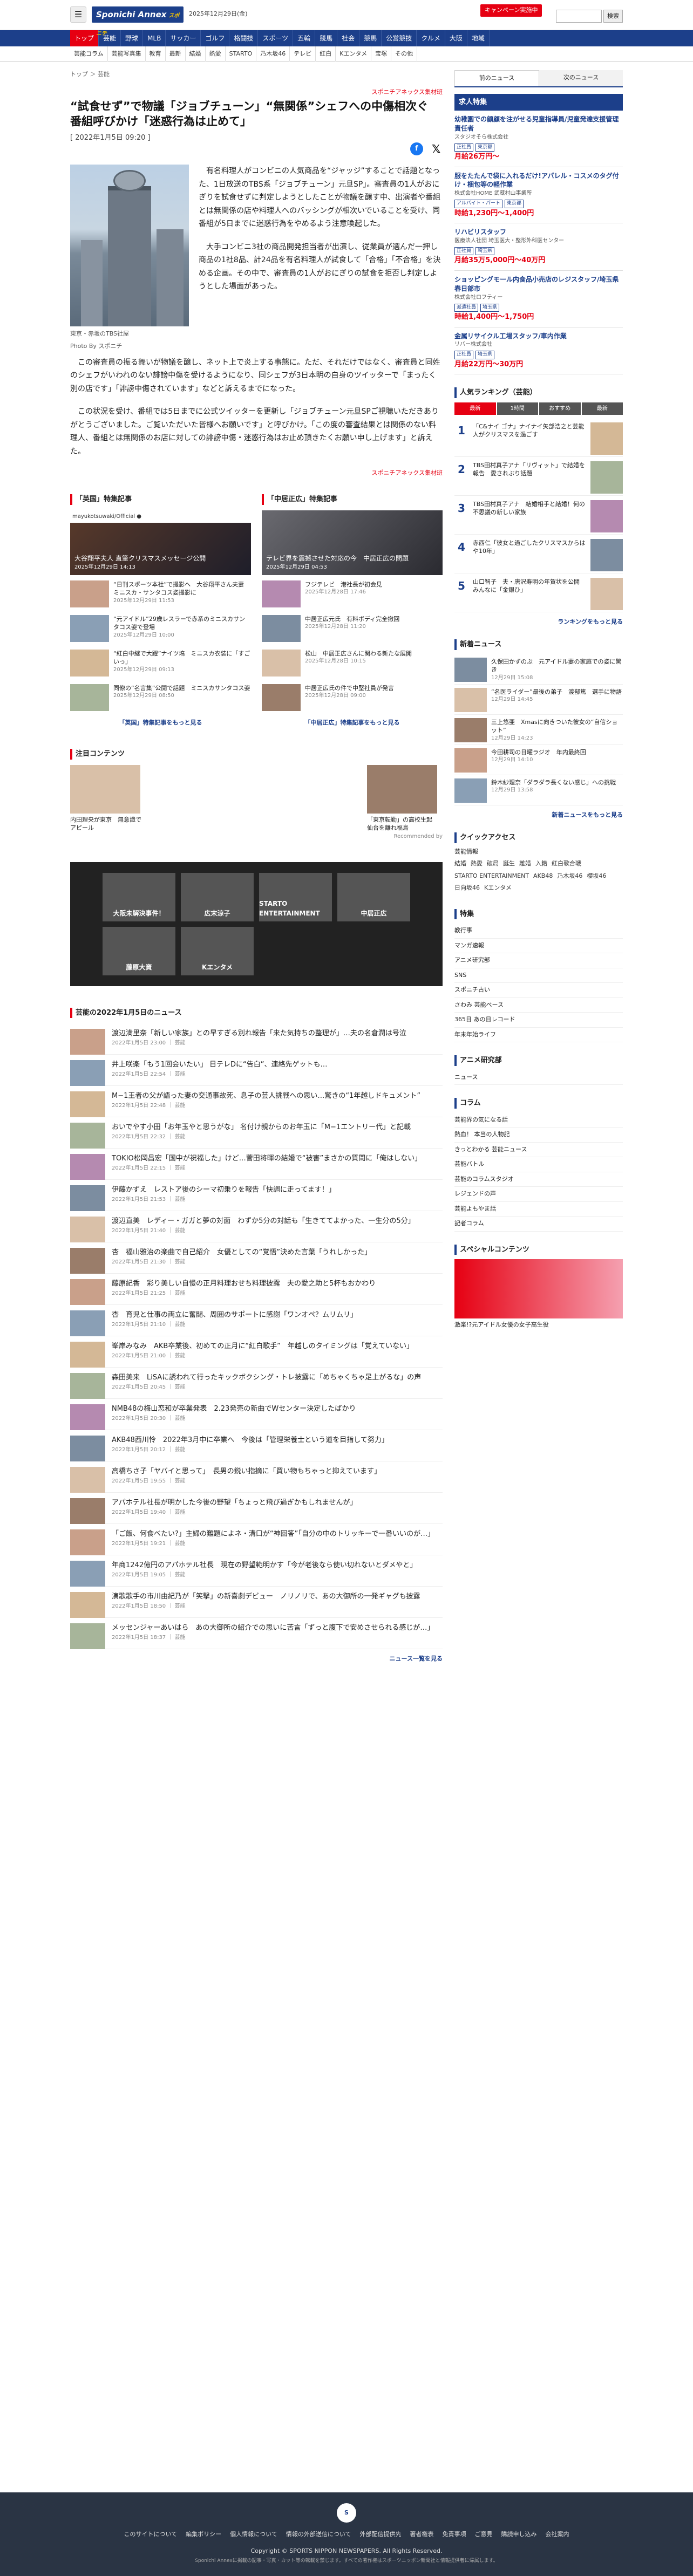  What do you see at coordinates (431, 38) in the screenshot?
I see `nav-item: クルメ` at bounding box center [431, 38].